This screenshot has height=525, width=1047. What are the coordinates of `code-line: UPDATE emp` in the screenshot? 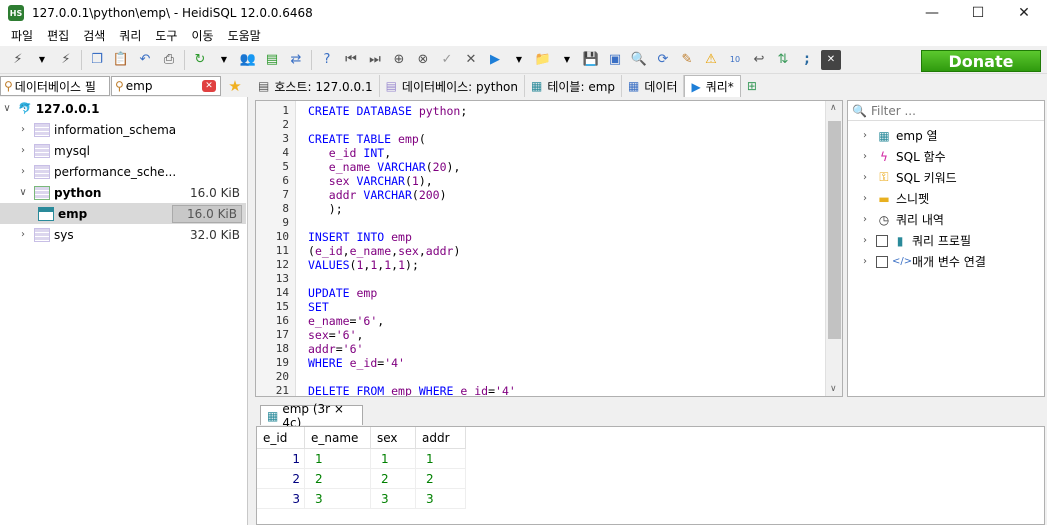 It's located at (342, 293).